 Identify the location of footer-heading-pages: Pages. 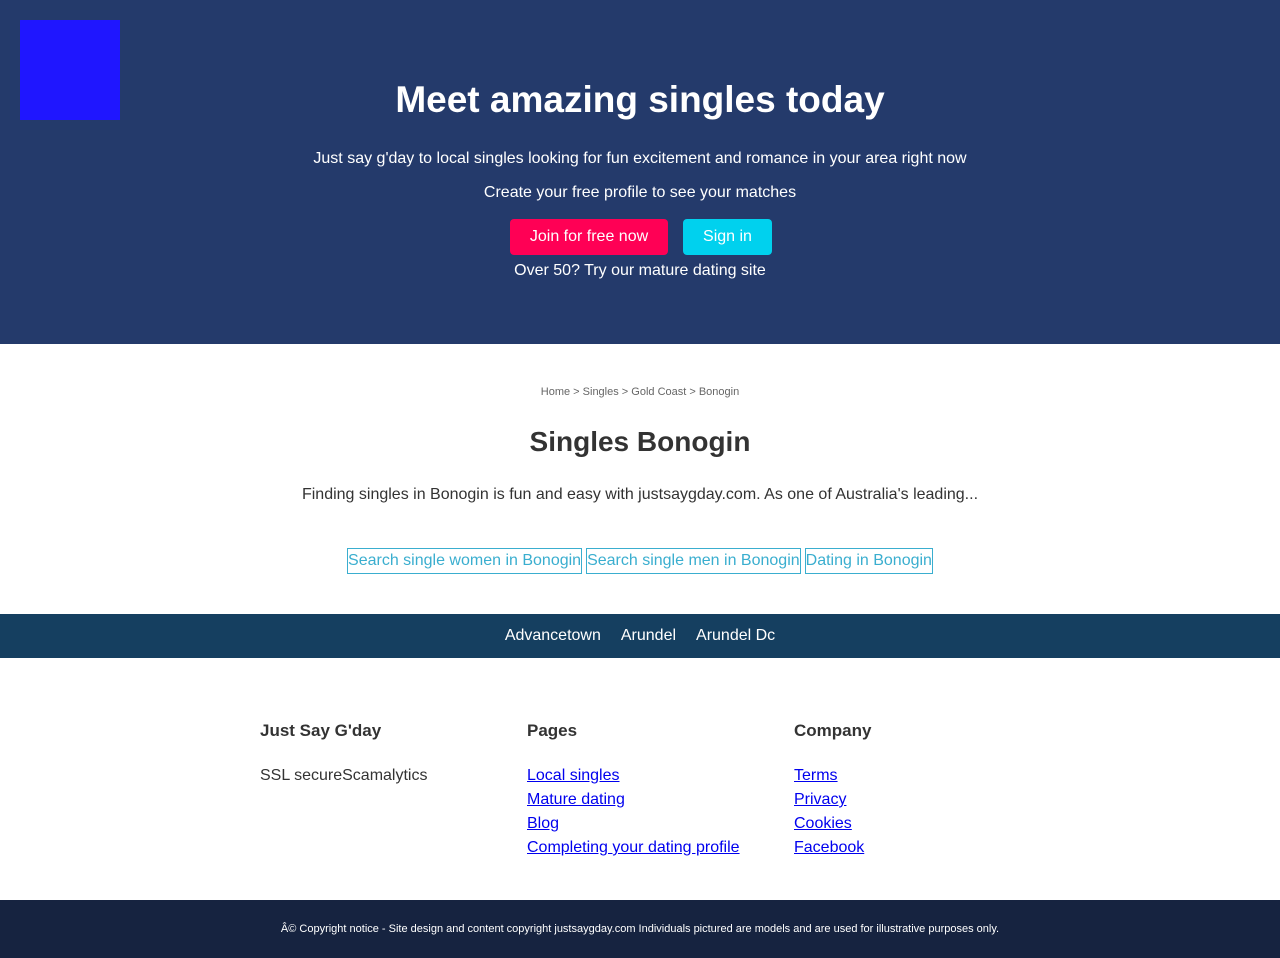
(552, 730).